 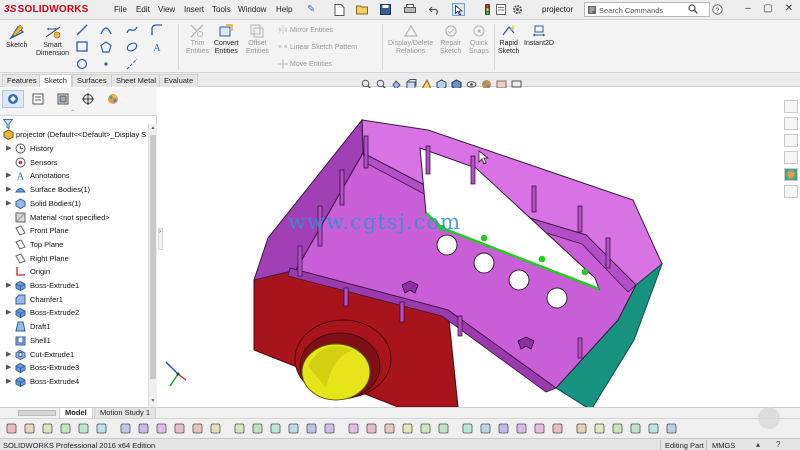 I want to click on appearances-icon, so click(x=790, y=174).